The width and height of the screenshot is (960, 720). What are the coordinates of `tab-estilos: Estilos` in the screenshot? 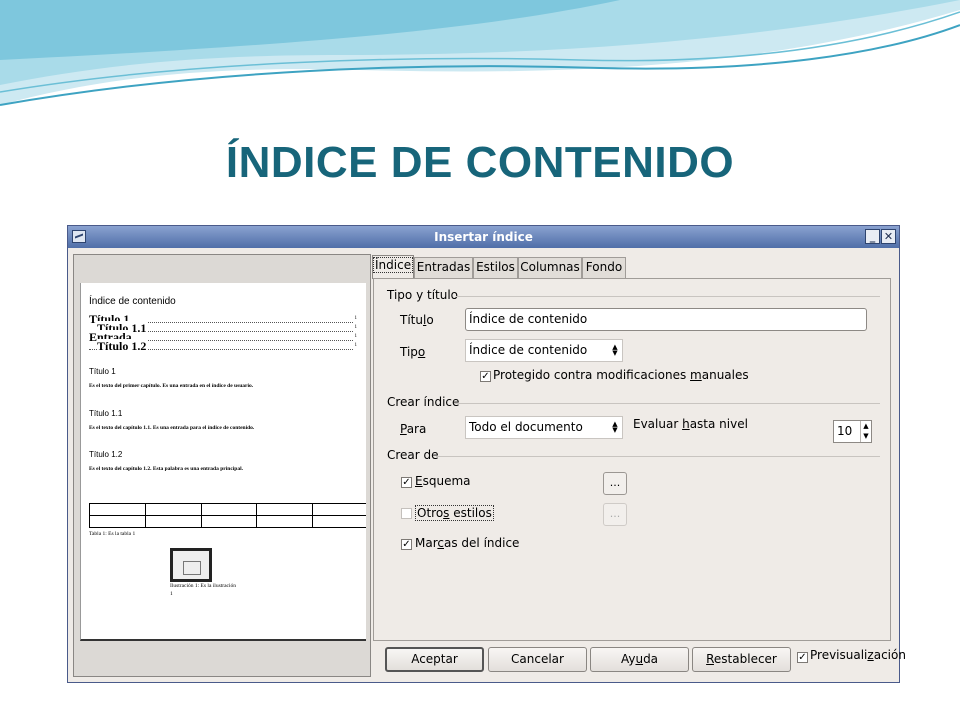 It's located at (495, 267).